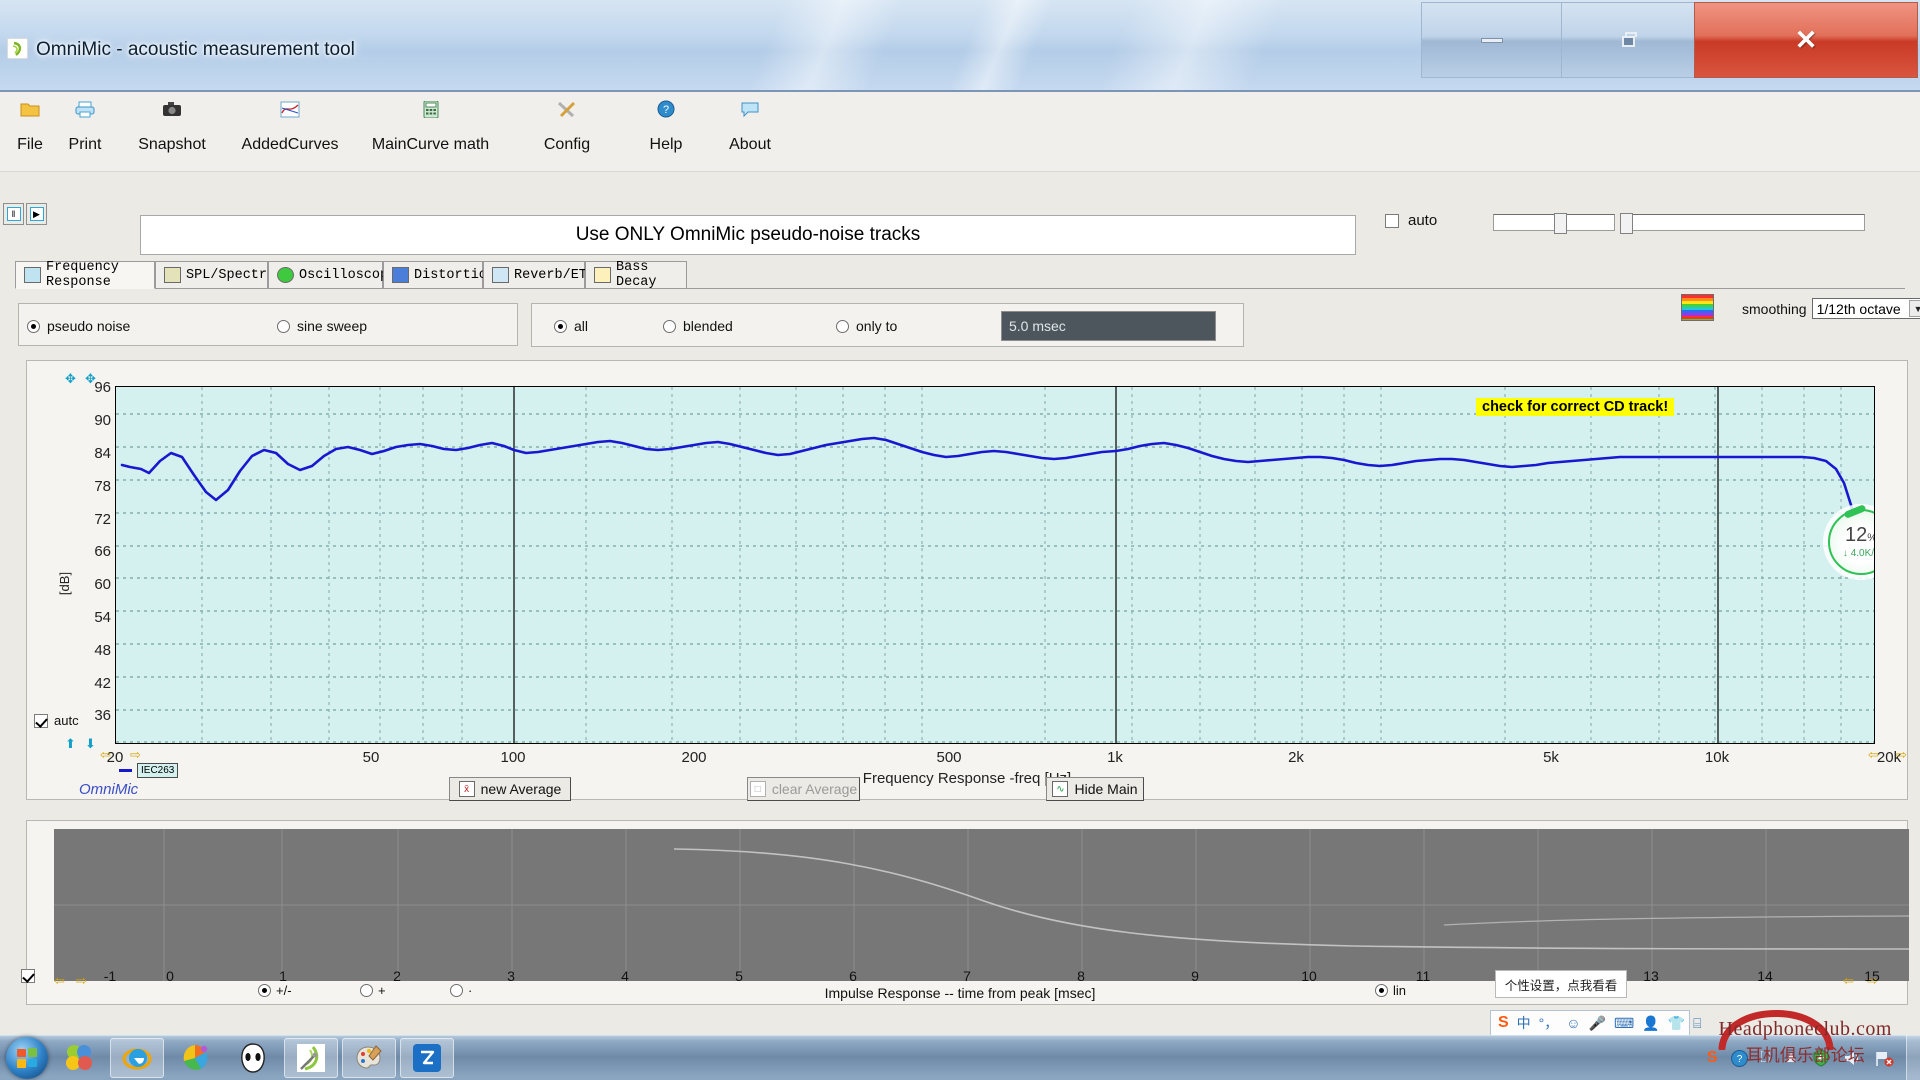 This screenshot has height=1080, width=1920. What do you see at coordinates (56, 720) in the screenshot?
I see `autoscale-checkbox-group: autc` at bounding box center [56, 720].